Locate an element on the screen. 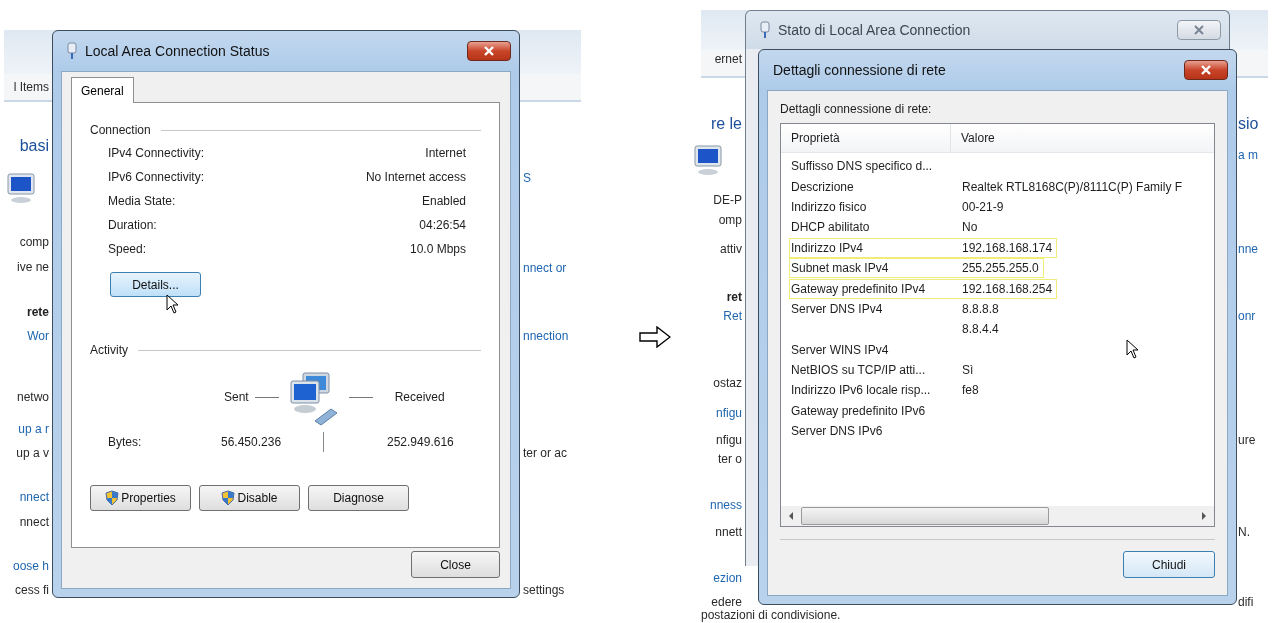 The width and height of the screenshot is (1272, 623). shield-icon is located at coordinates (112, 498).